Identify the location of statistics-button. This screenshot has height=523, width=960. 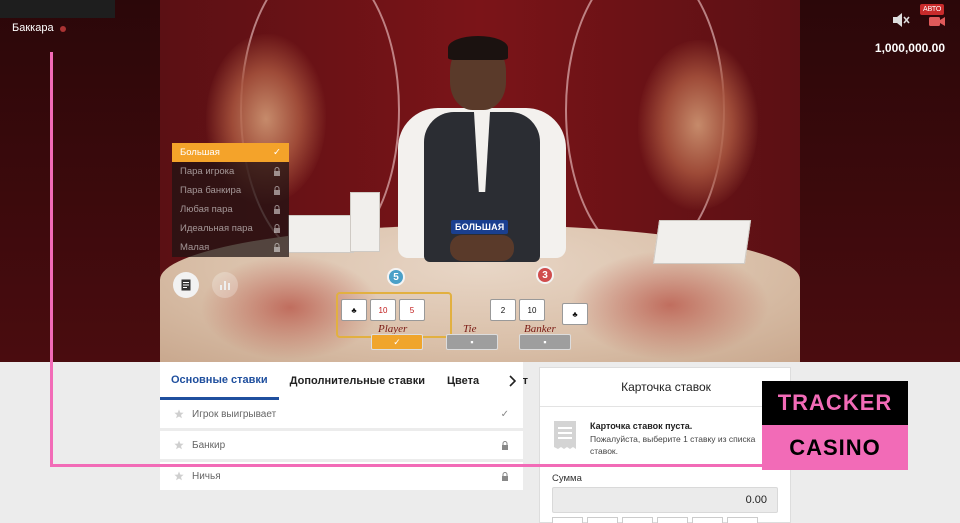
(225, 285).